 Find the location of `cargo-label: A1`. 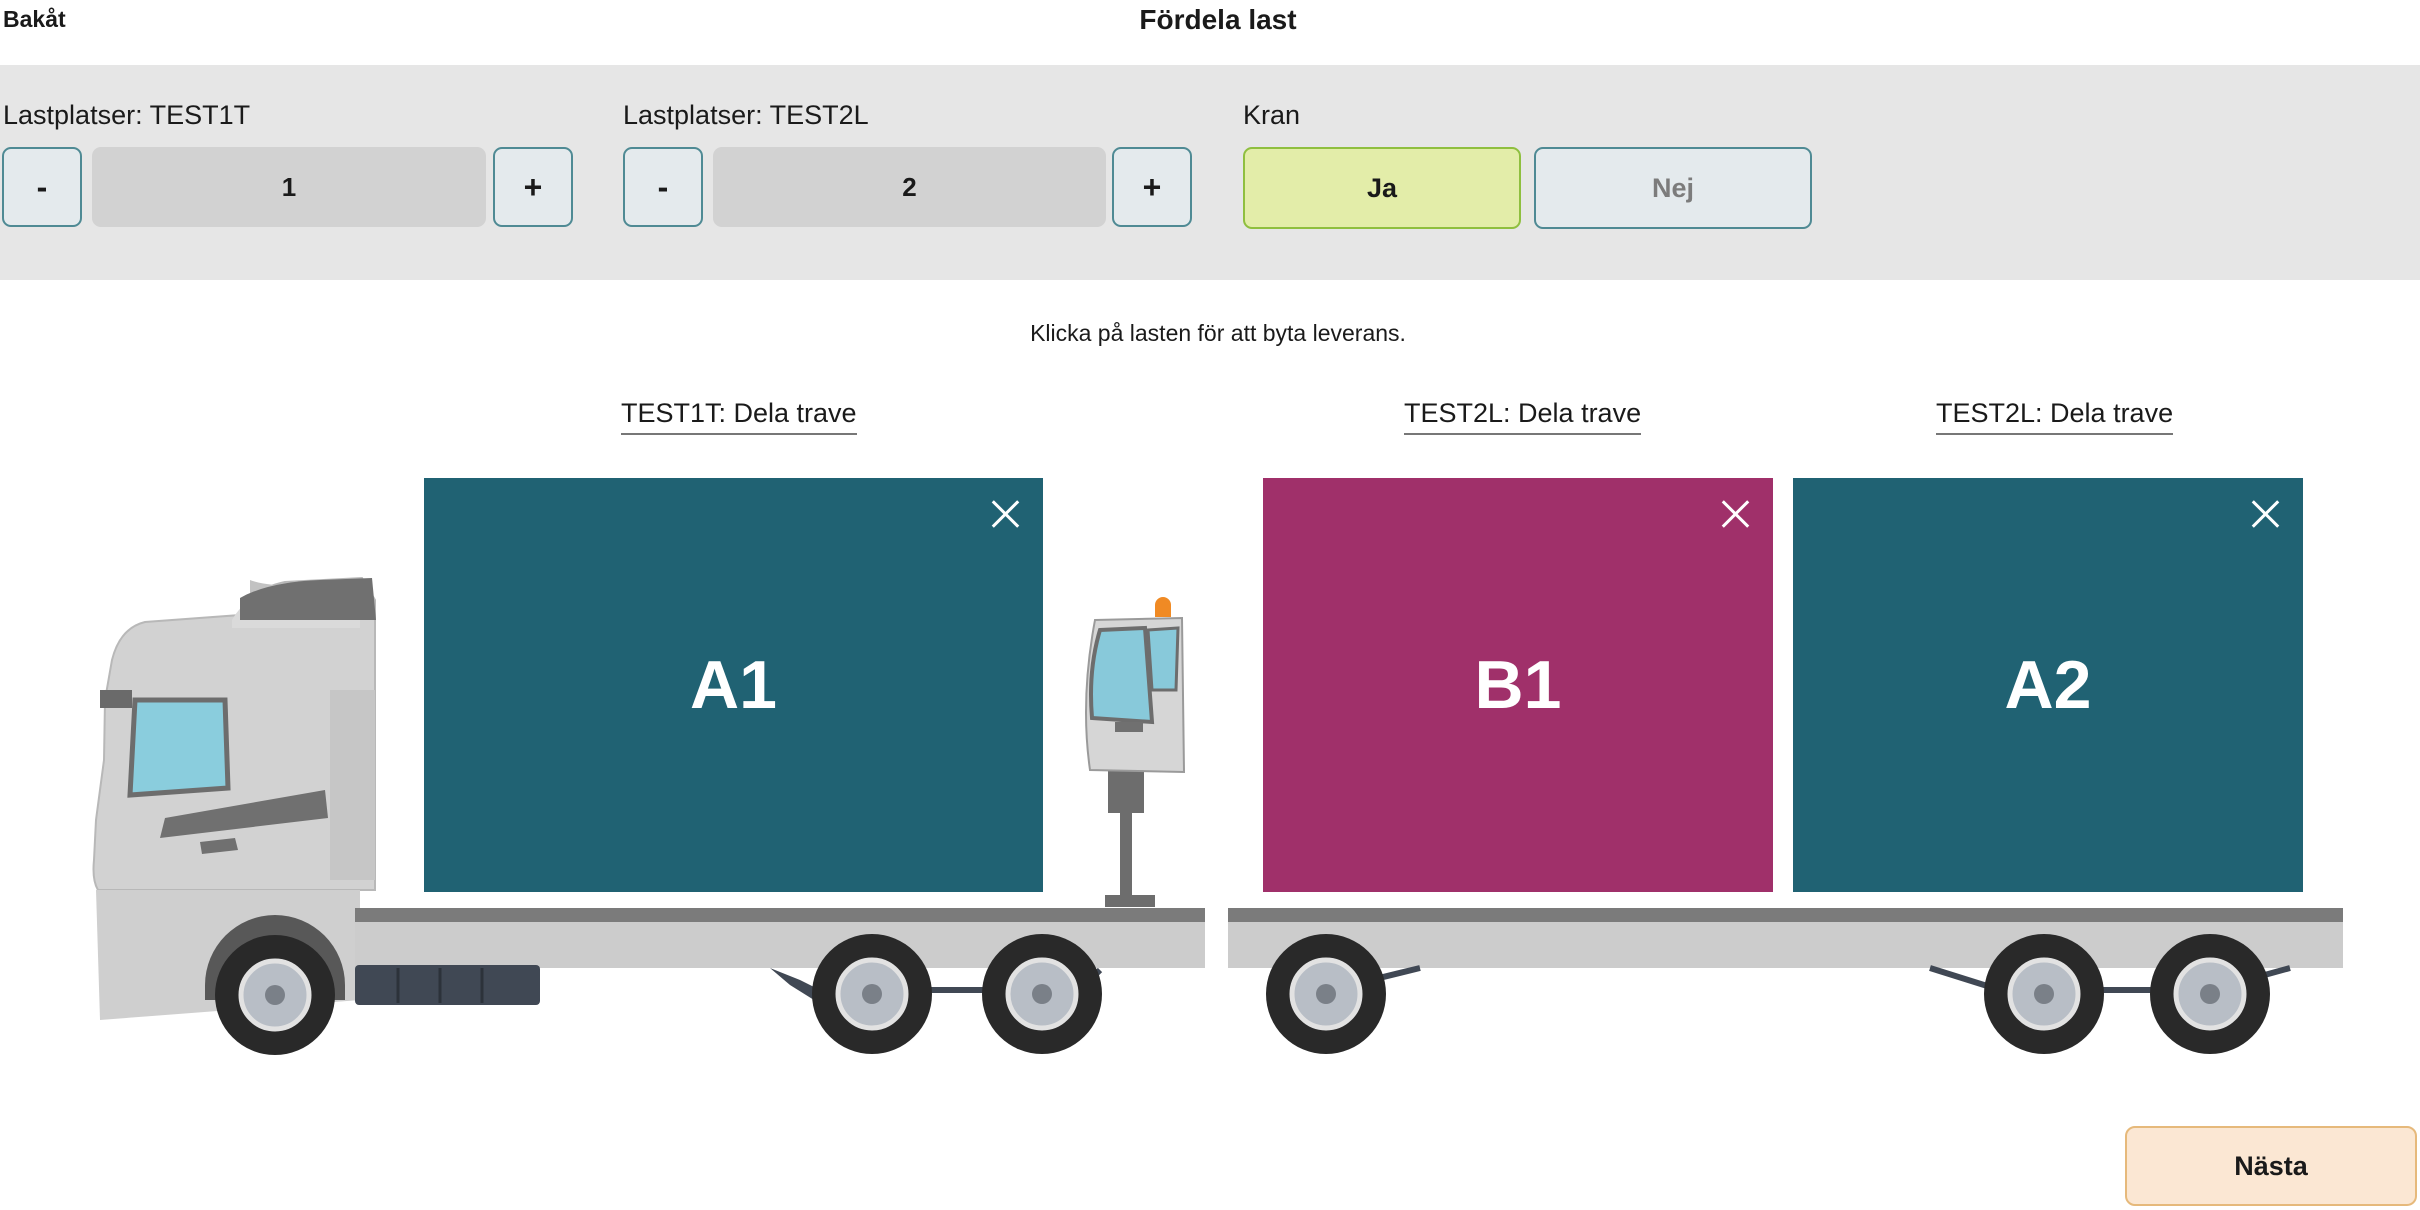

cargo-label: A1 is located at coordinates (733, 685).